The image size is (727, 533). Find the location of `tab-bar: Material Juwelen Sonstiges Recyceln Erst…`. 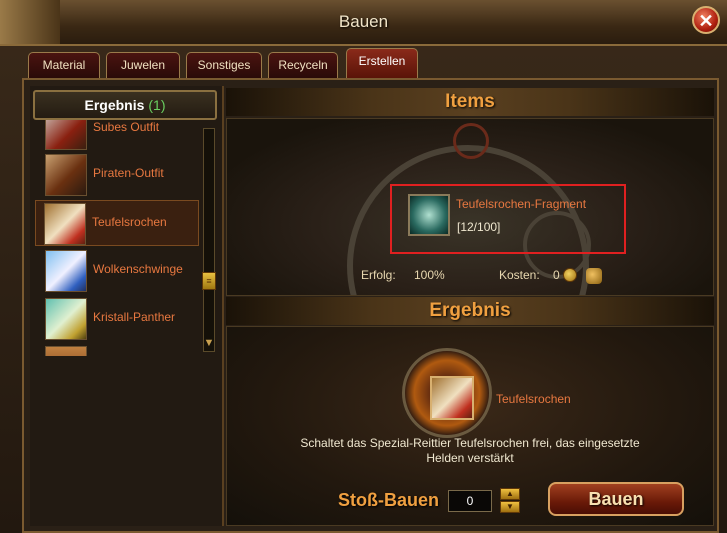

tab-bar: Material Juwelen Sonstiges Recyceln Erst… is located at coordinates (370, 62).